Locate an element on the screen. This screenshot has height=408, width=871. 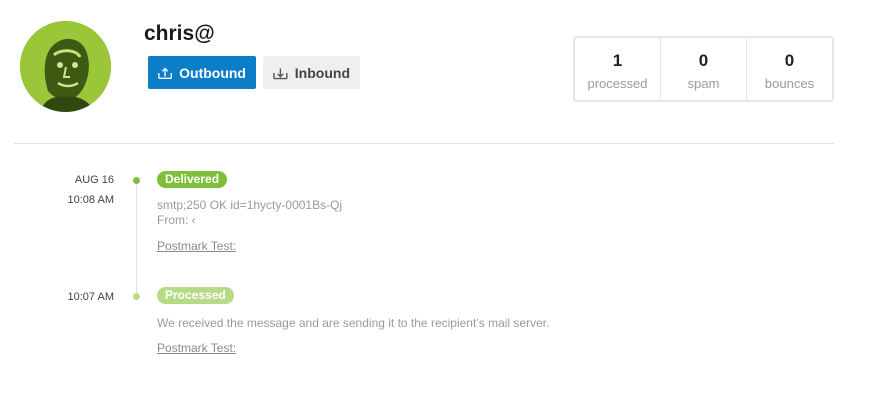
inbound-label: Inbound is located at coordinates (322, 72).